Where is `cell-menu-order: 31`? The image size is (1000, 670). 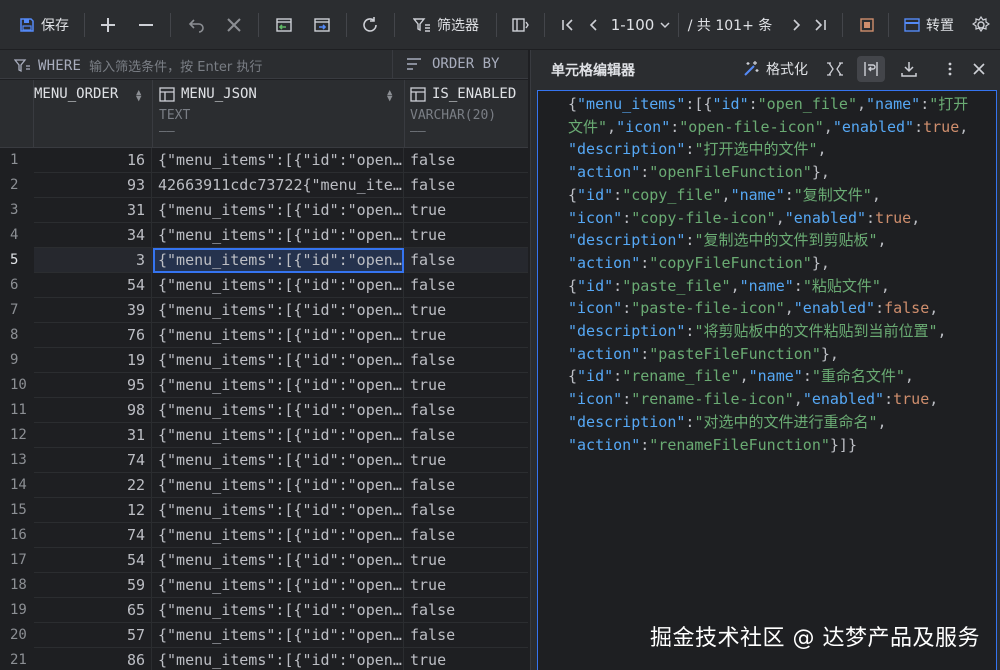
cell-menu-order: 31 is located at coordinates (93, 210).